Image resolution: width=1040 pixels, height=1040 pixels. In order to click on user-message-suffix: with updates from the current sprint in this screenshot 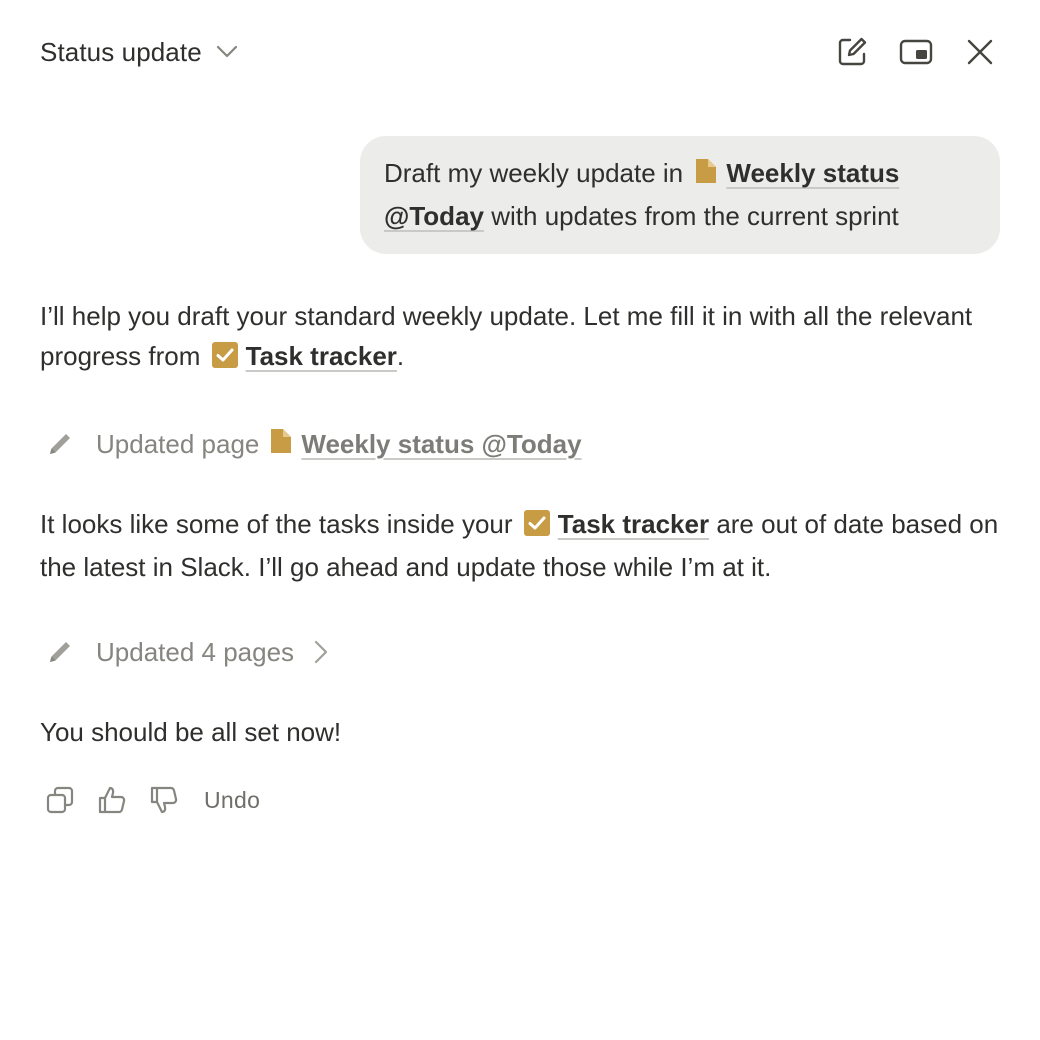, I will do `click(695, 216)`.